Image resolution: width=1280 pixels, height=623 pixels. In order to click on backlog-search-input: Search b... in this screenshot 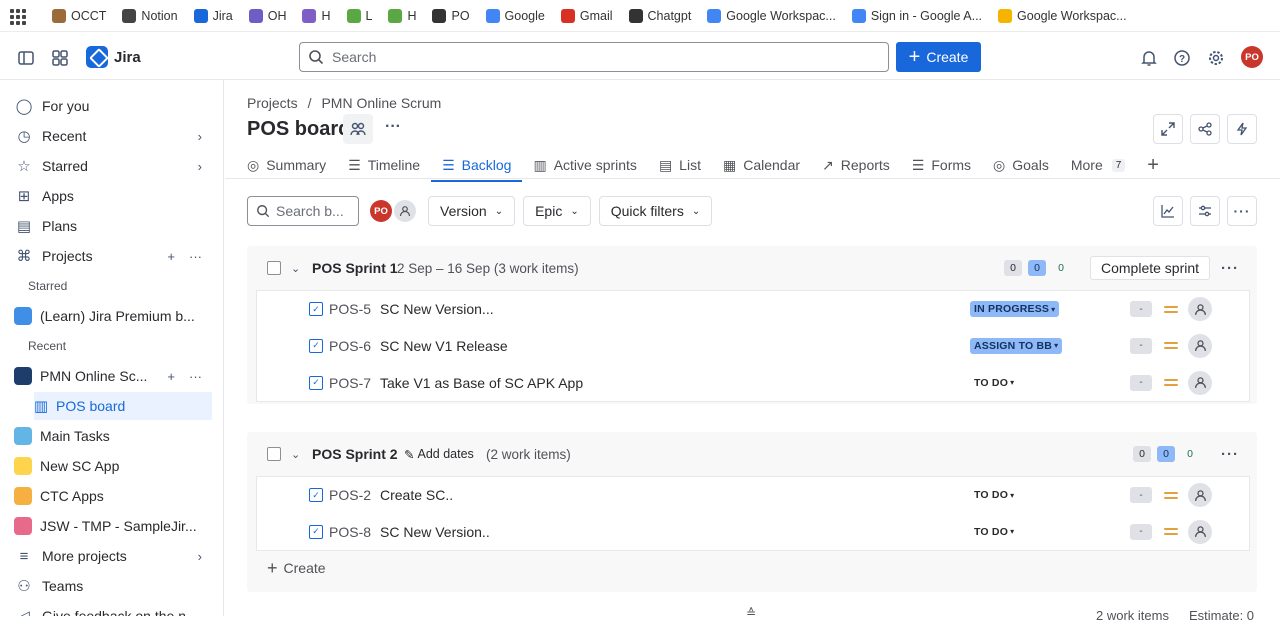, I will do `click(303, 211)`.